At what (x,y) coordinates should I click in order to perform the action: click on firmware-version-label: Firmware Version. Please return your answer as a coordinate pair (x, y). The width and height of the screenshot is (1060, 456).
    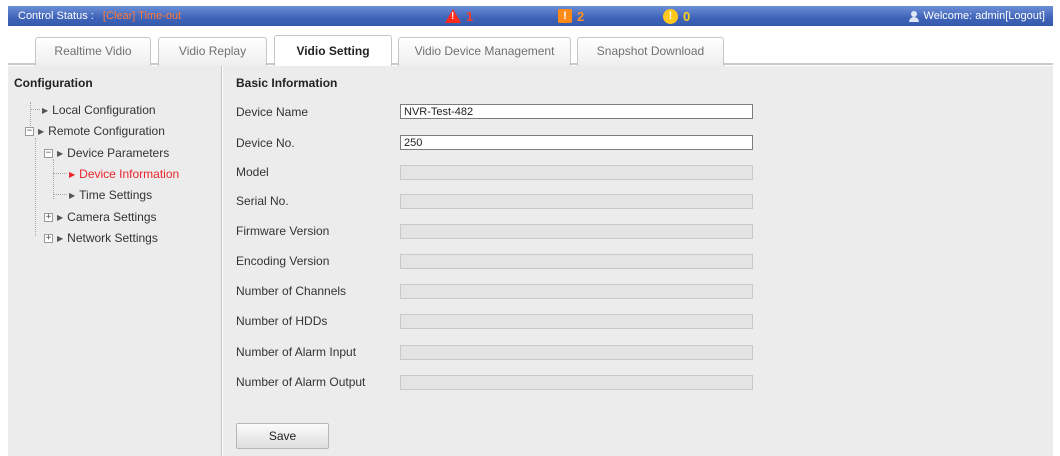
    Looking at the image, I should click on (283, 231).